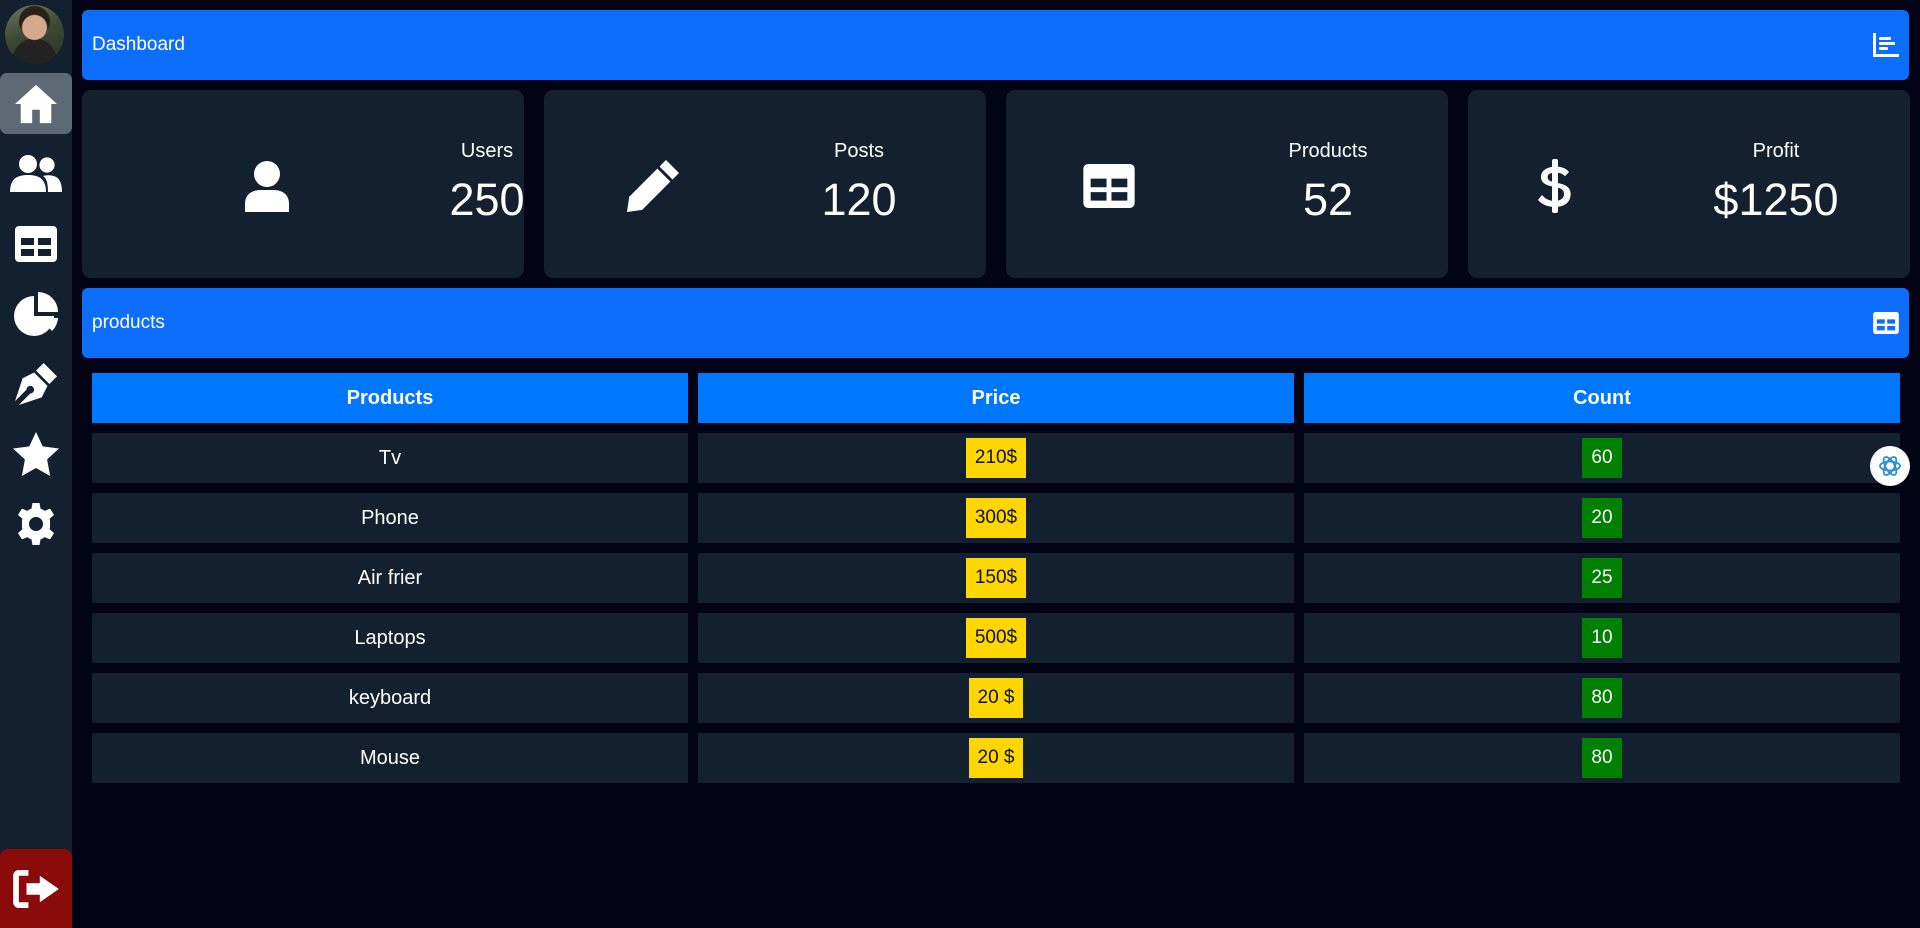  Describe the element at coordinates (34, 34) in the screenshot. I see `avatar` at that location.